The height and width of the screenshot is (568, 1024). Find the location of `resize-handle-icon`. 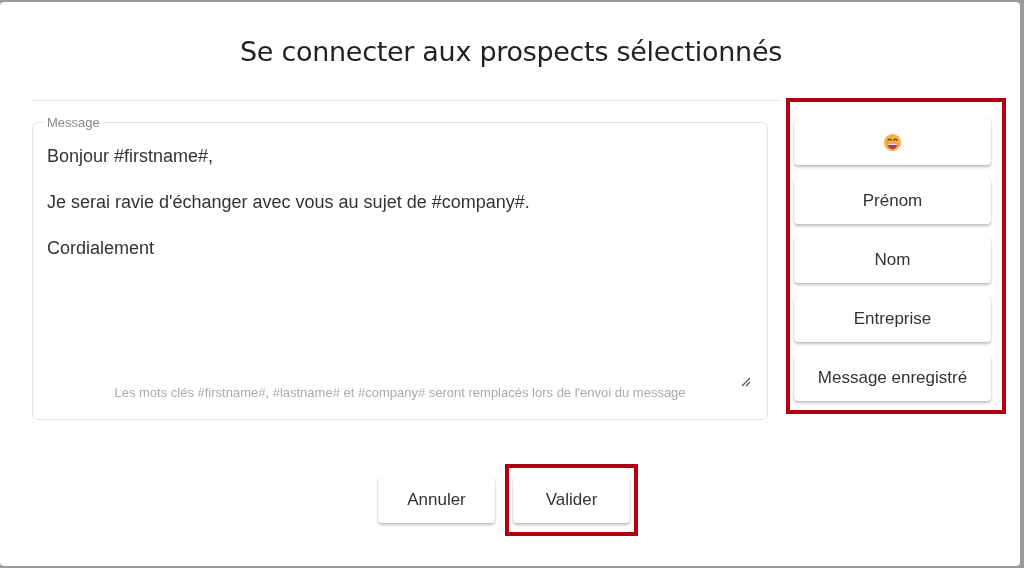

resize-handle-icon is located at coordinates (746, 382).